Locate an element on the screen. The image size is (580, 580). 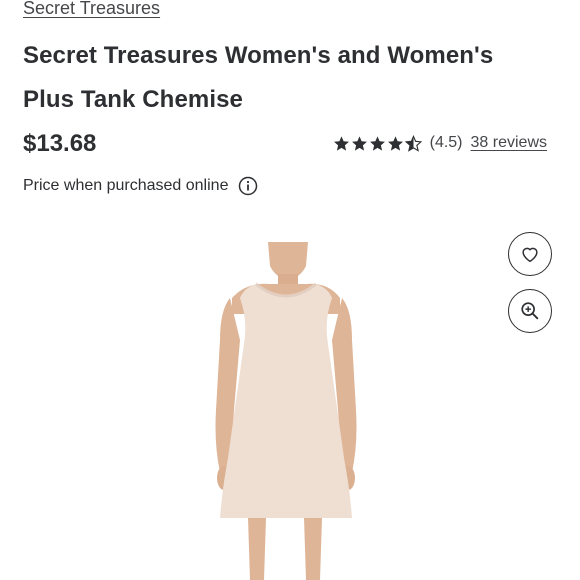
rating-value: (4.5) is located at coordinates (446, 142).